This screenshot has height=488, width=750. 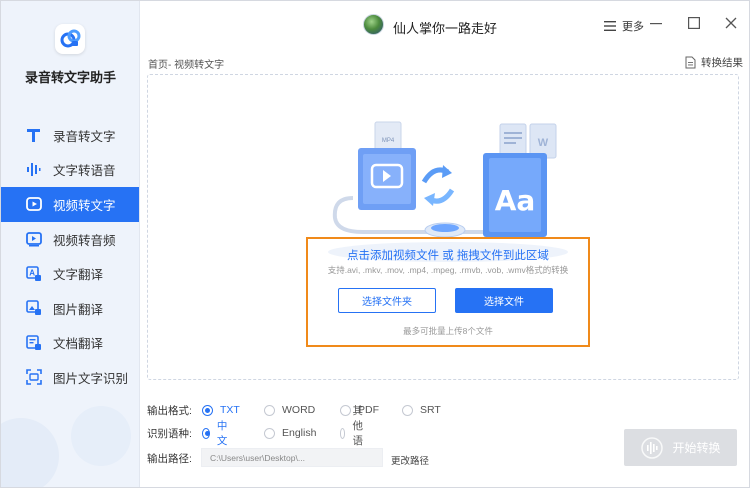 I want to click on minimize-button, so click(x=656, y=23).